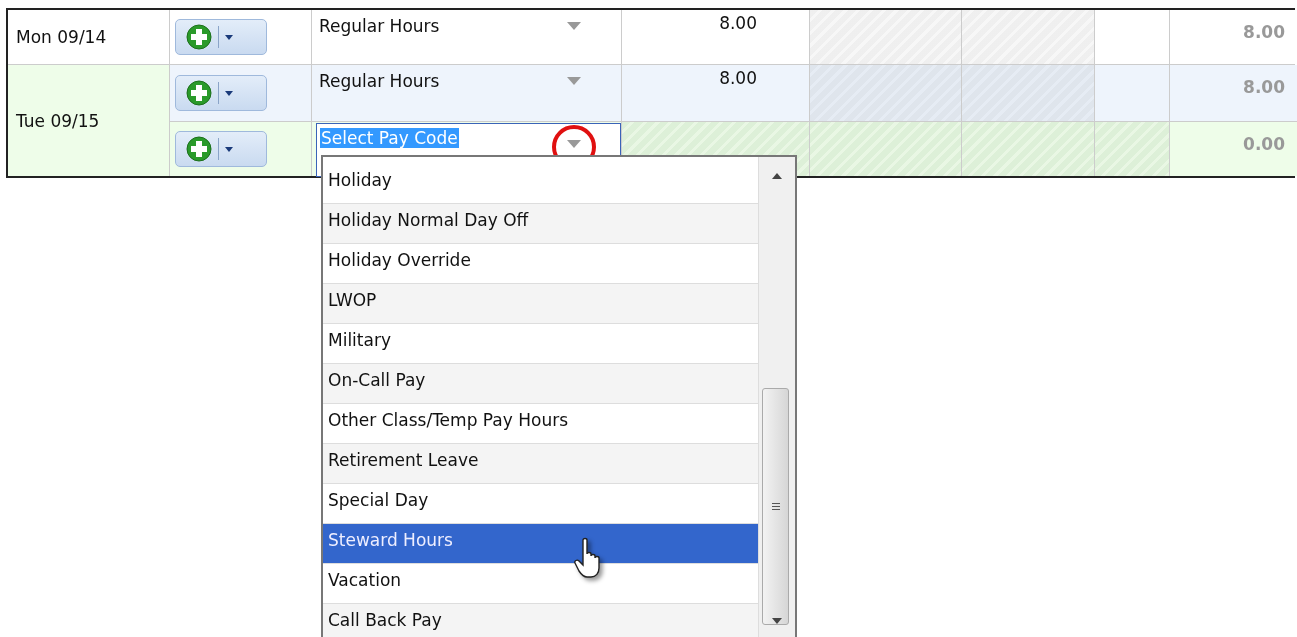 The image size is (1297, 637). Describe the element at coordinates (89, 120) in the screenshot. I see `date-cell: Tue 09/15` at that location.